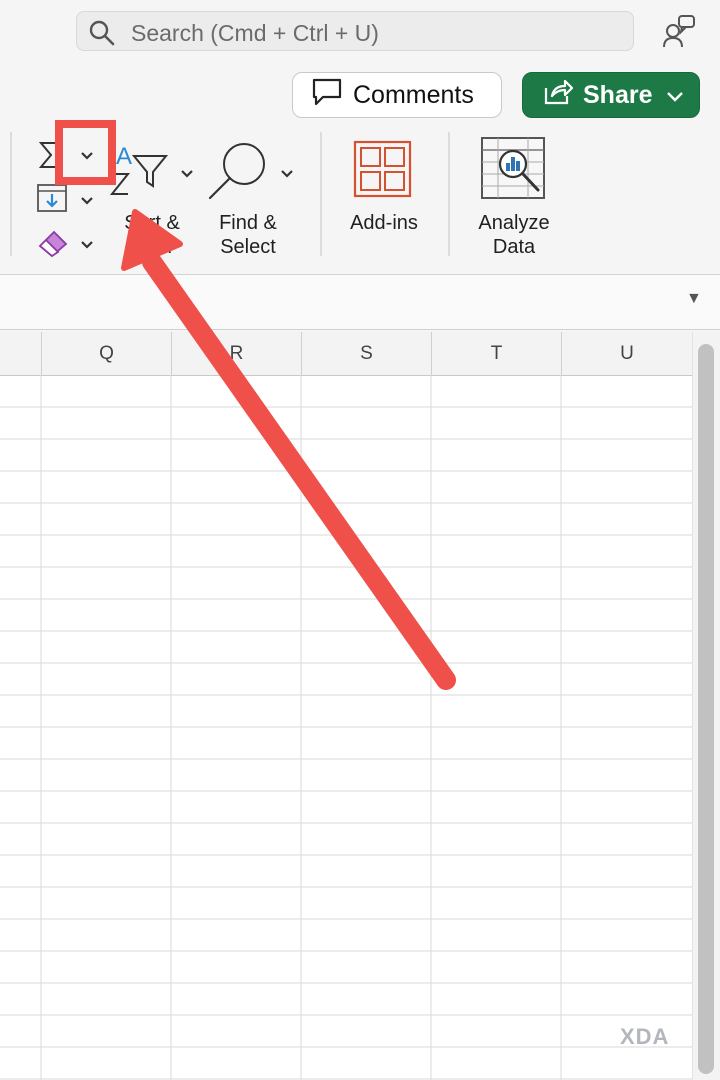 This screenshot has height=1080, width=720. I want to click on annotation-highlight-box, so click(85, 152).